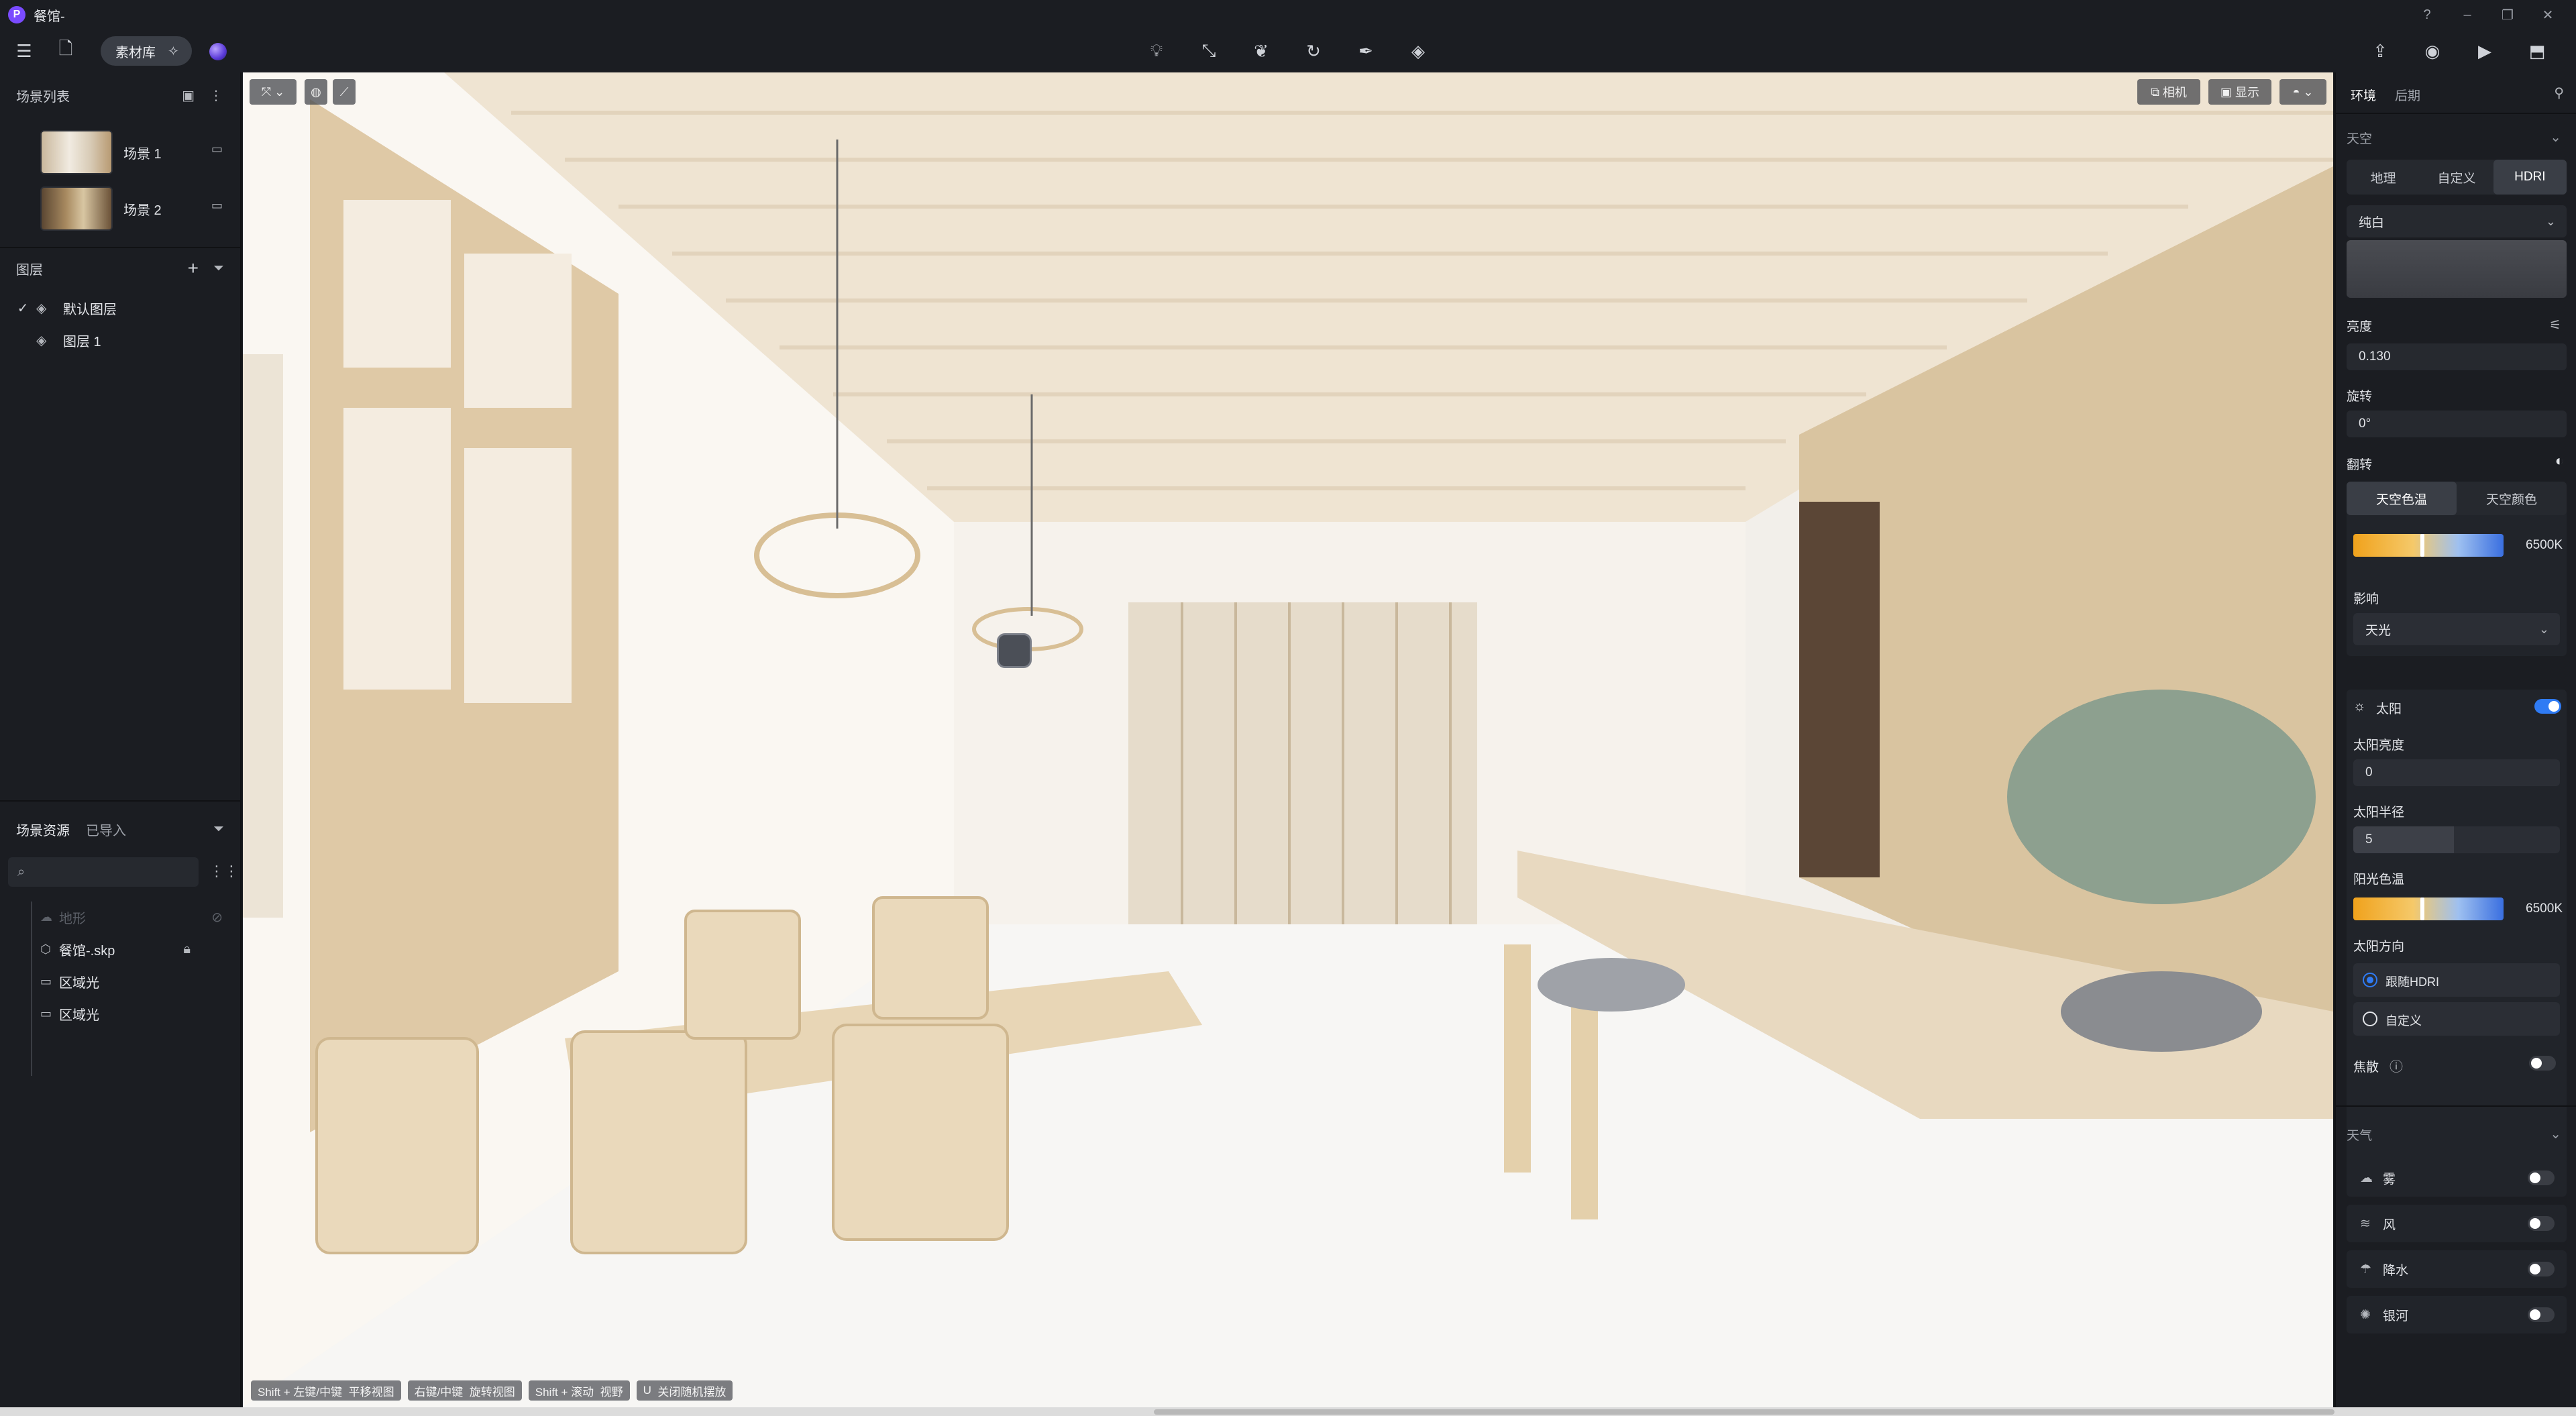  I want to click on tab-imported: 已导入, so click(106, 830).